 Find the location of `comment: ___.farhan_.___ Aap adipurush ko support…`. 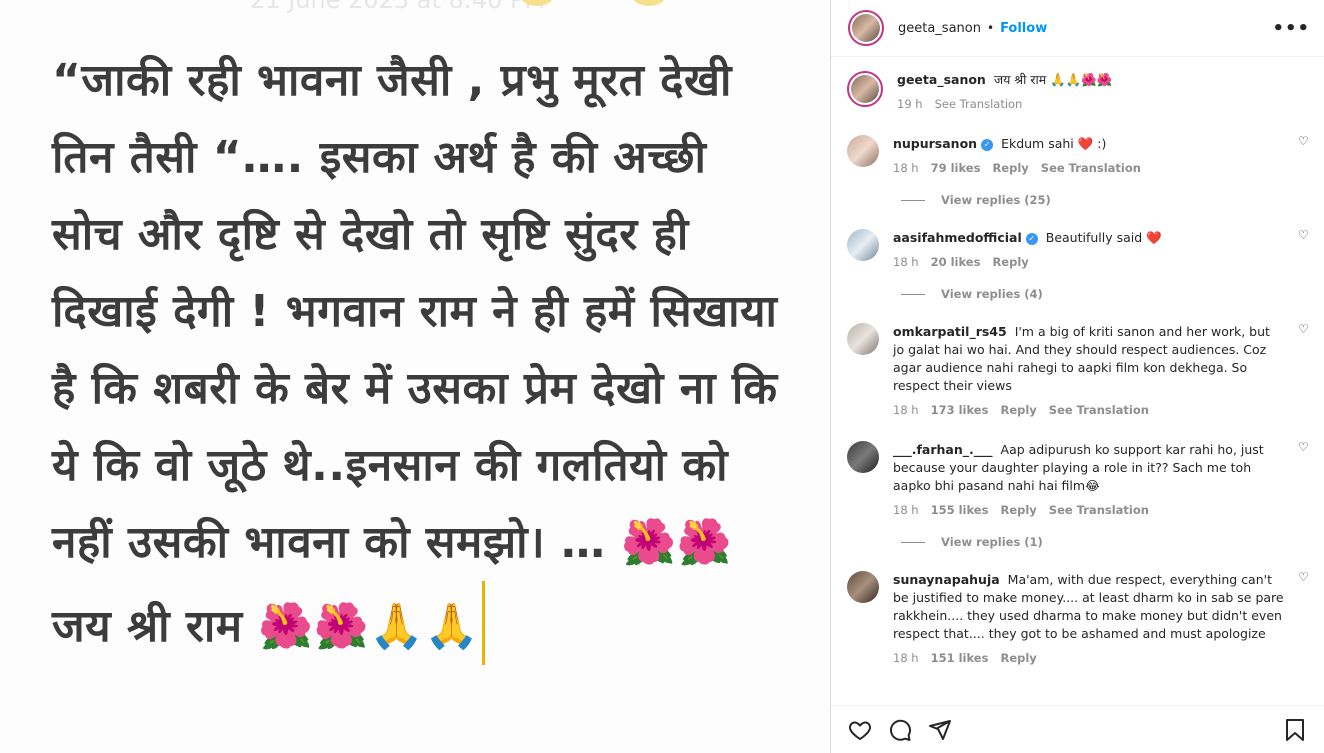

comment: ___.farhan_.___ Aap adipurush ko support… is located at coordinates (1078, 469).